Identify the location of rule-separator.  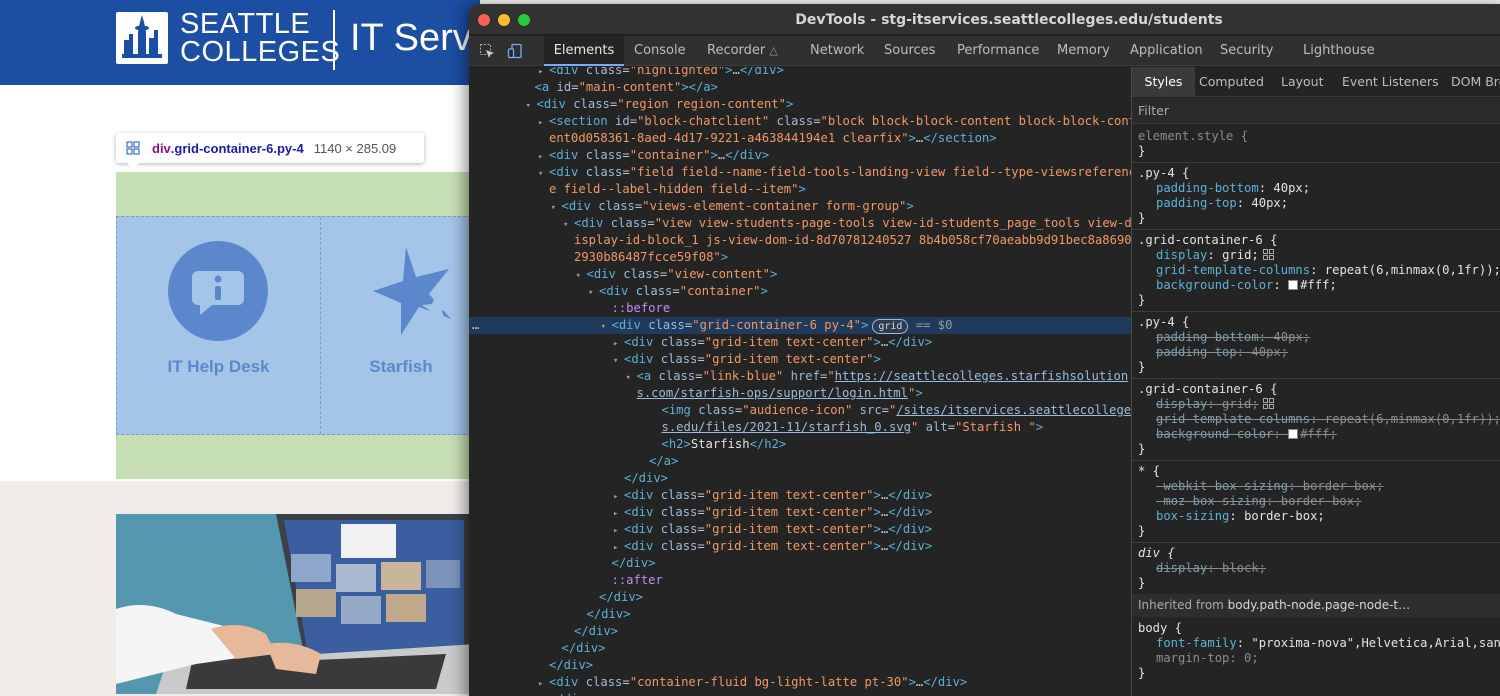
(1316, 311).